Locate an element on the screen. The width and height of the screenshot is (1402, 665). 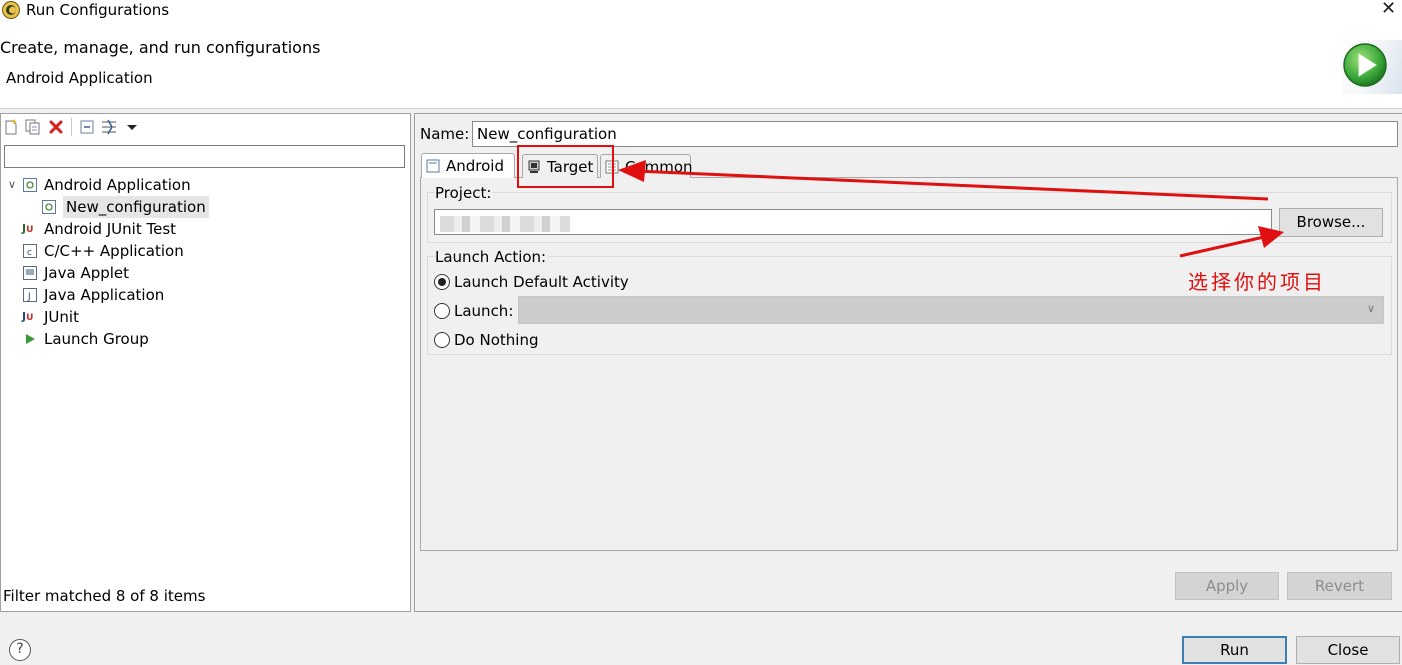
annotation-highlight-box is located at coordinates (565, 166).